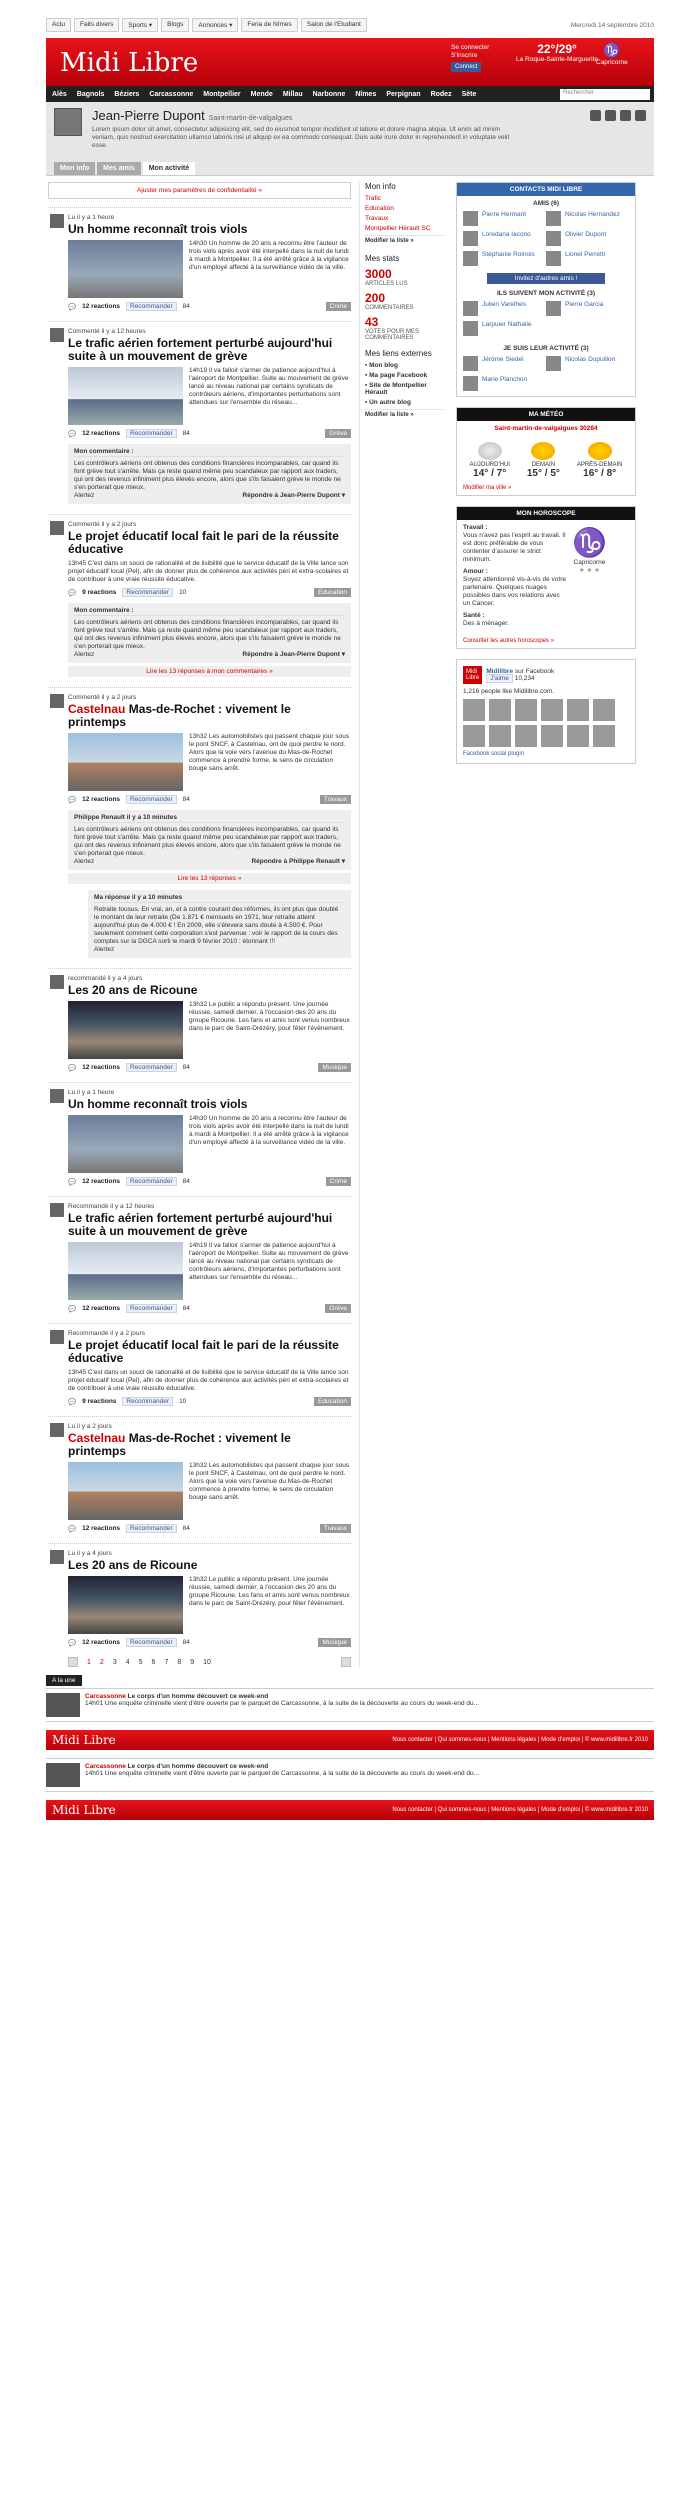 The height and width of the screenshot is (2514, 700). I want to click on contact-item: Olivier Dupont, so click(587, 238).